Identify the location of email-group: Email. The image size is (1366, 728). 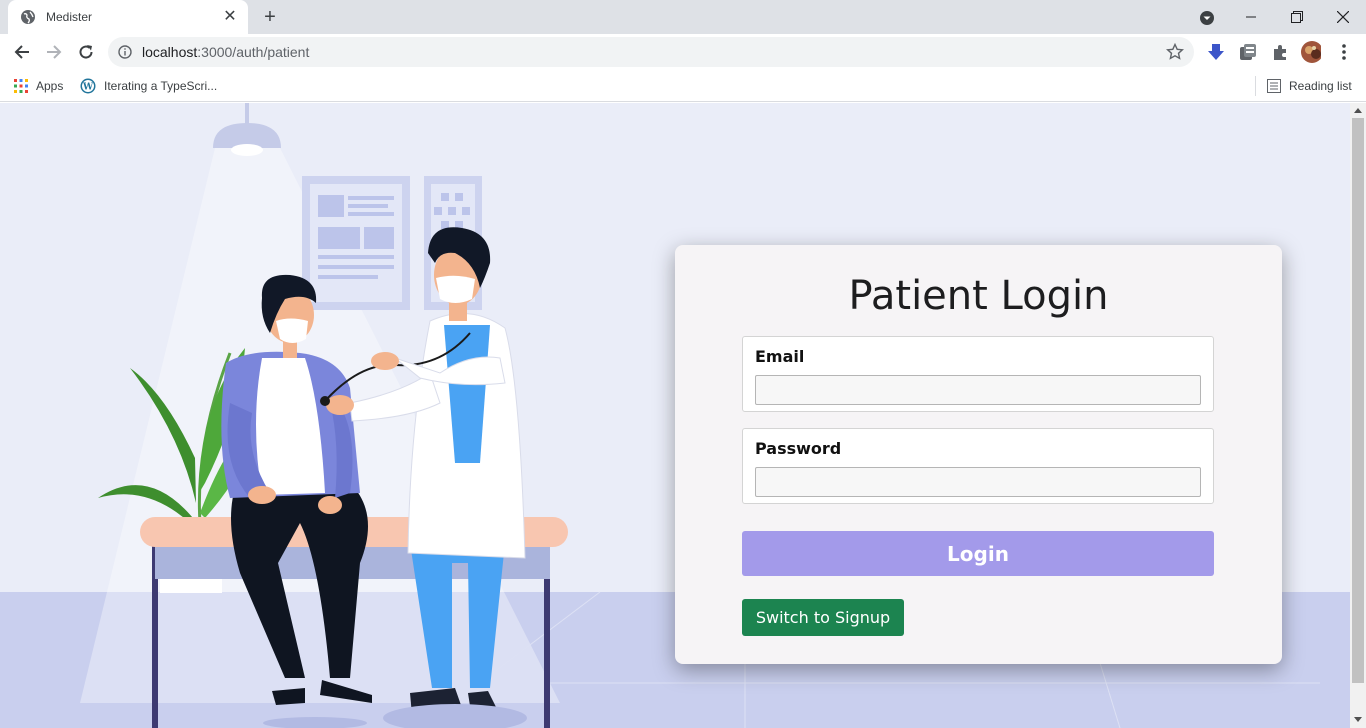
(978, 374).